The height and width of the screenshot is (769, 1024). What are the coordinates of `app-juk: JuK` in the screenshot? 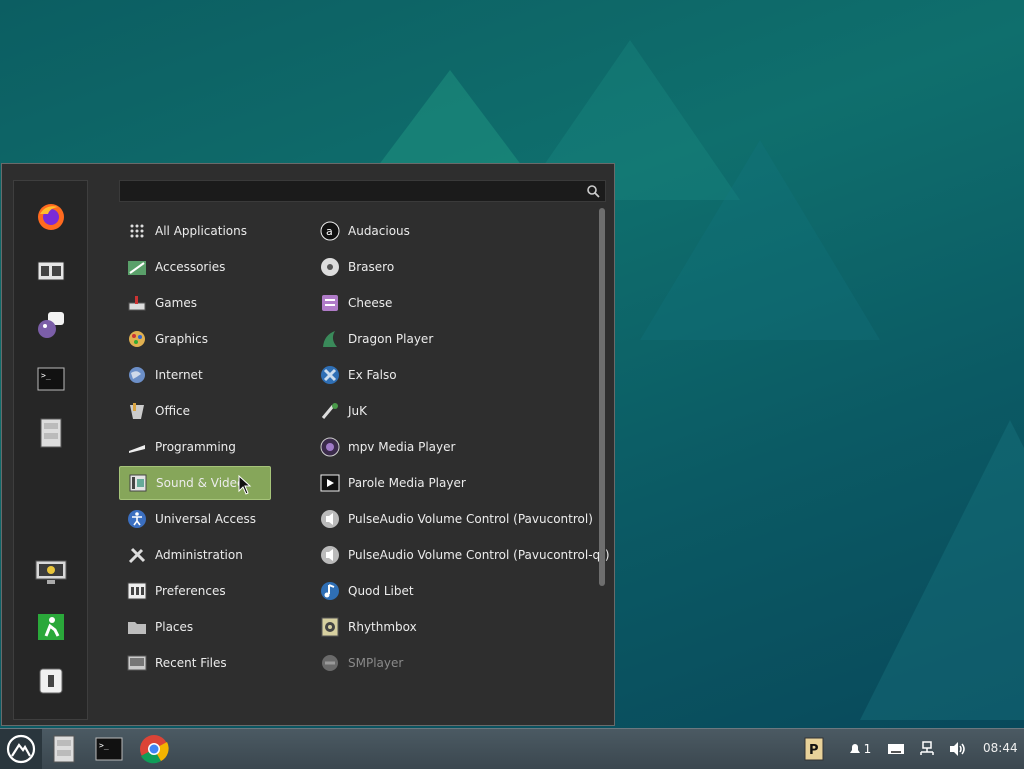 It's located at (339, 411).